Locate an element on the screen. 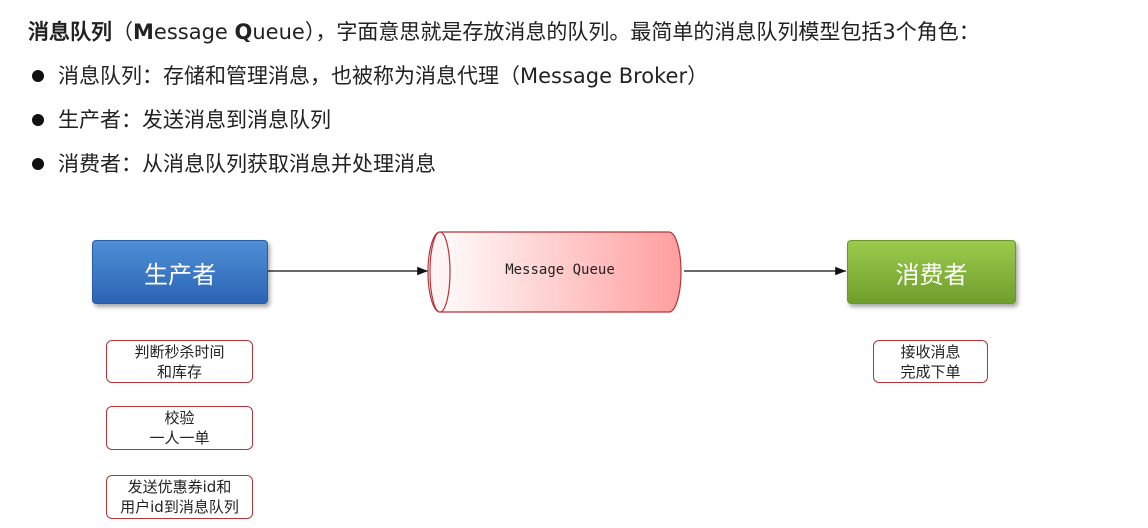 The image size is (1148, 528). note-line: 发送优惠券id和 is located at coordinates (179, 487).